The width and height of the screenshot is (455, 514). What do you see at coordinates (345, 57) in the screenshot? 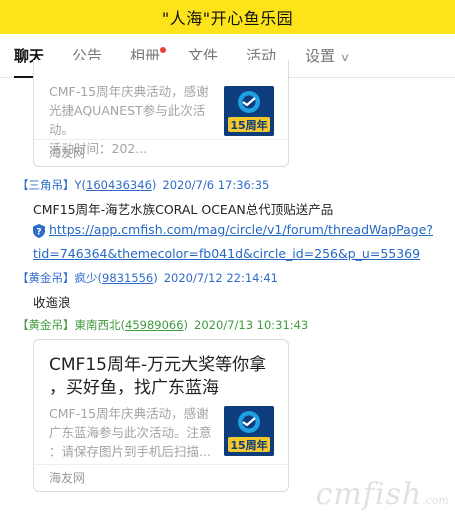
I see `chevron-down-icon: ∨` at bounding box center [345, 57].